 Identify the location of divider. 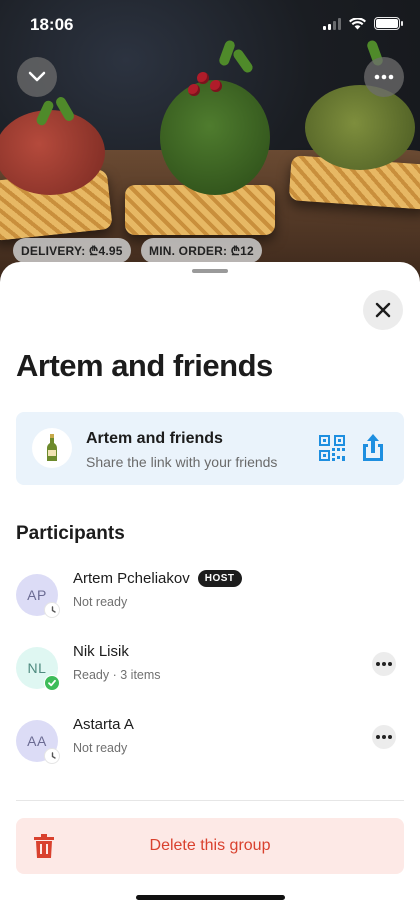
(210, 800).